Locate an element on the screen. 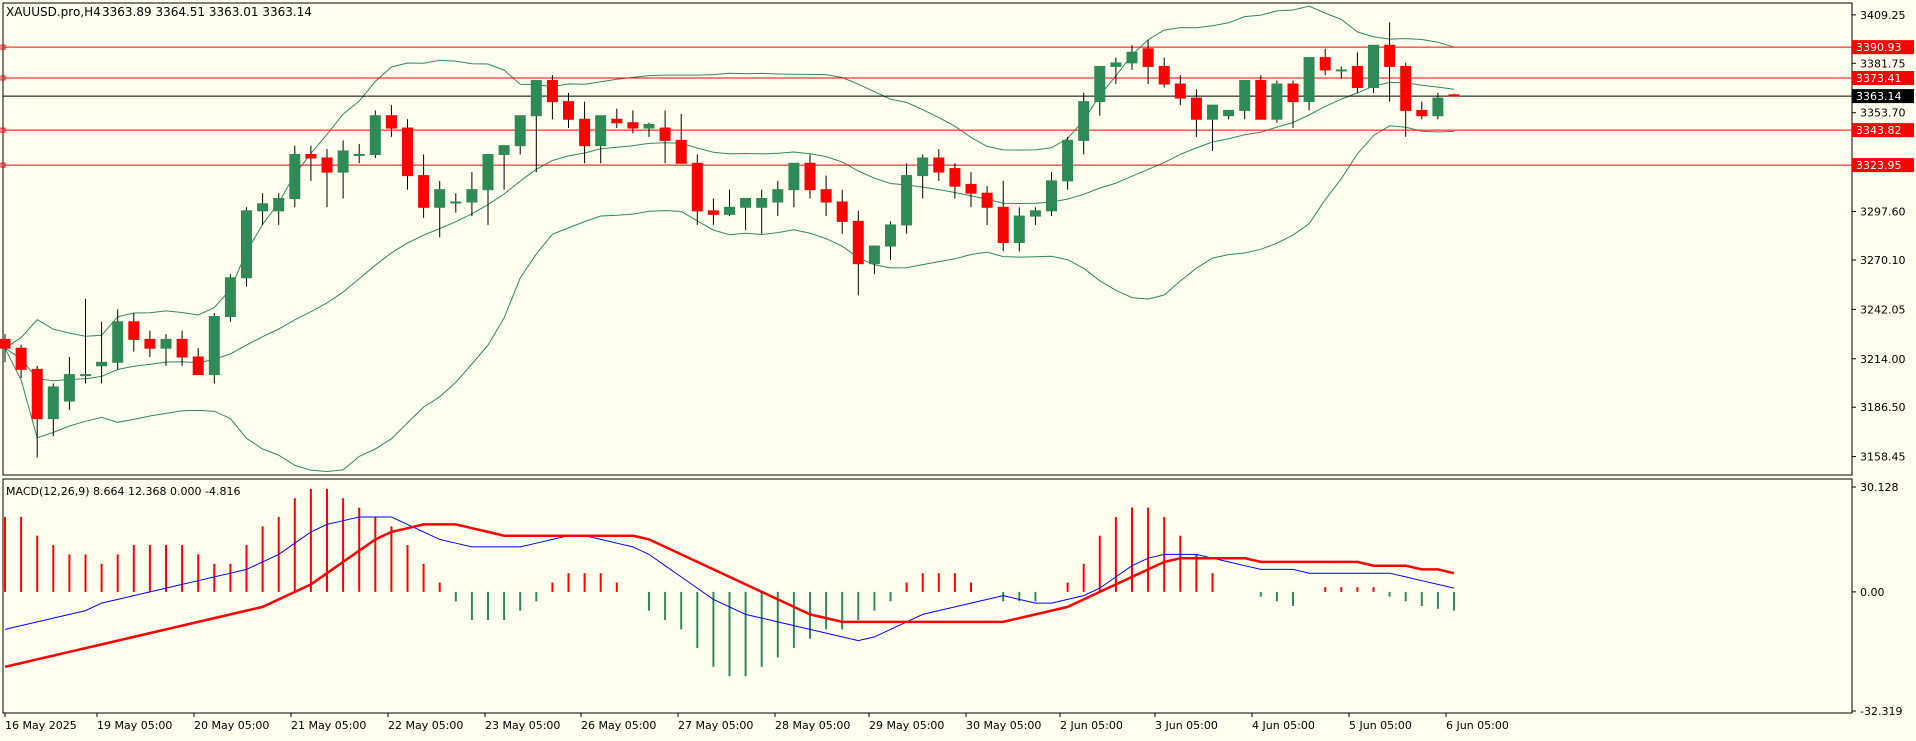 The image size is (1916, 741). macd-axis-label: -32.319 is located at coordinates (1881, 711).